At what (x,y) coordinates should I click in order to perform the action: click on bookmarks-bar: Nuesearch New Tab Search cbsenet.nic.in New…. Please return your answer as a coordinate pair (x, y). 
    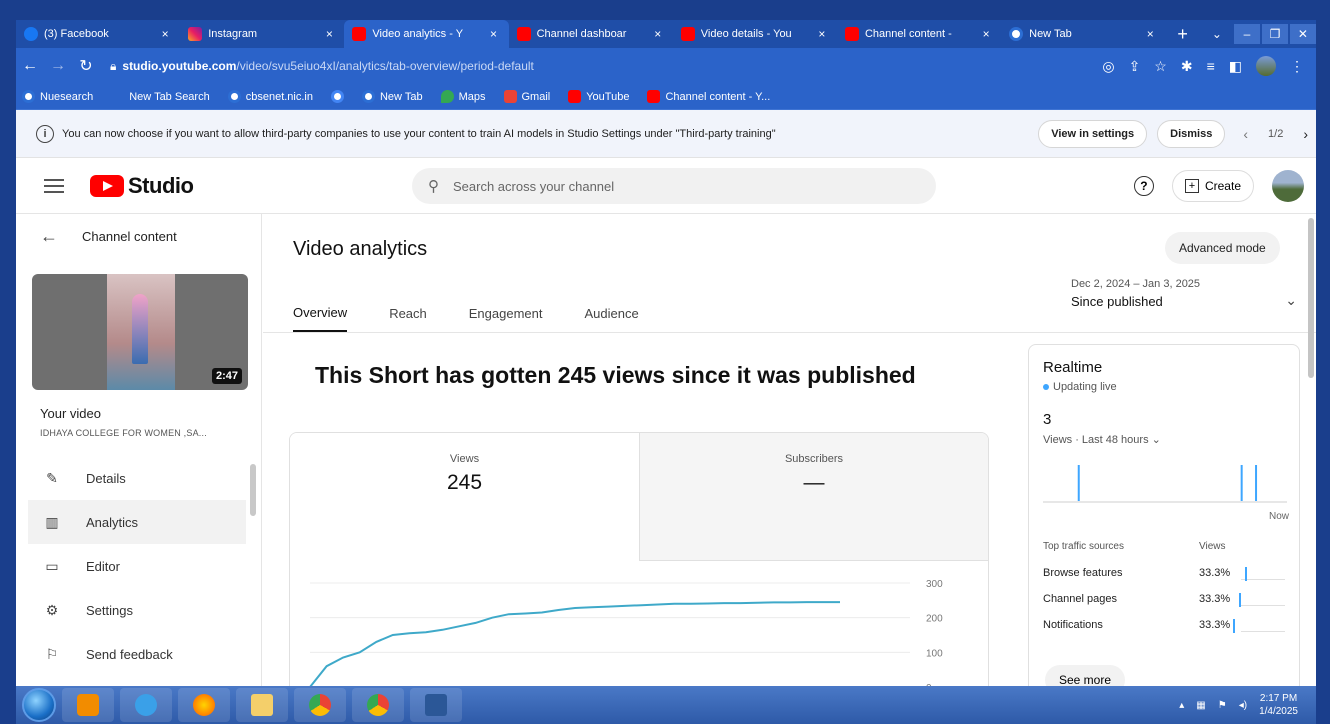
    Looking at the image, I should click on (666, 97).